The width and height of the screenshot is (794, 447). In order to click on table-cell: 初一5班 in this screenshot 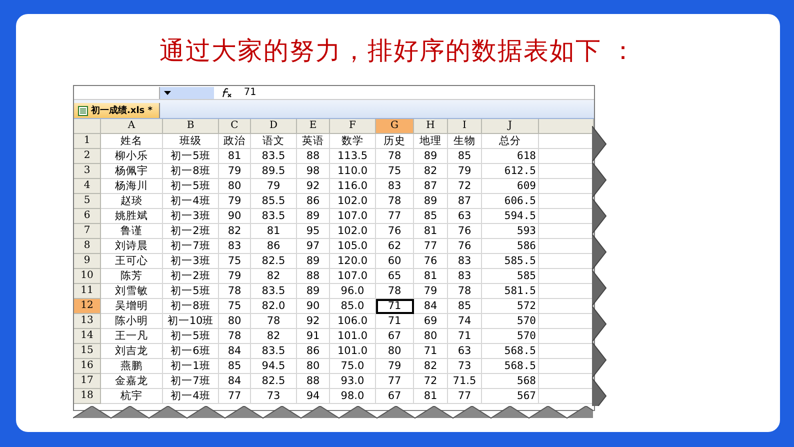, I will do `click(191, 156)`.